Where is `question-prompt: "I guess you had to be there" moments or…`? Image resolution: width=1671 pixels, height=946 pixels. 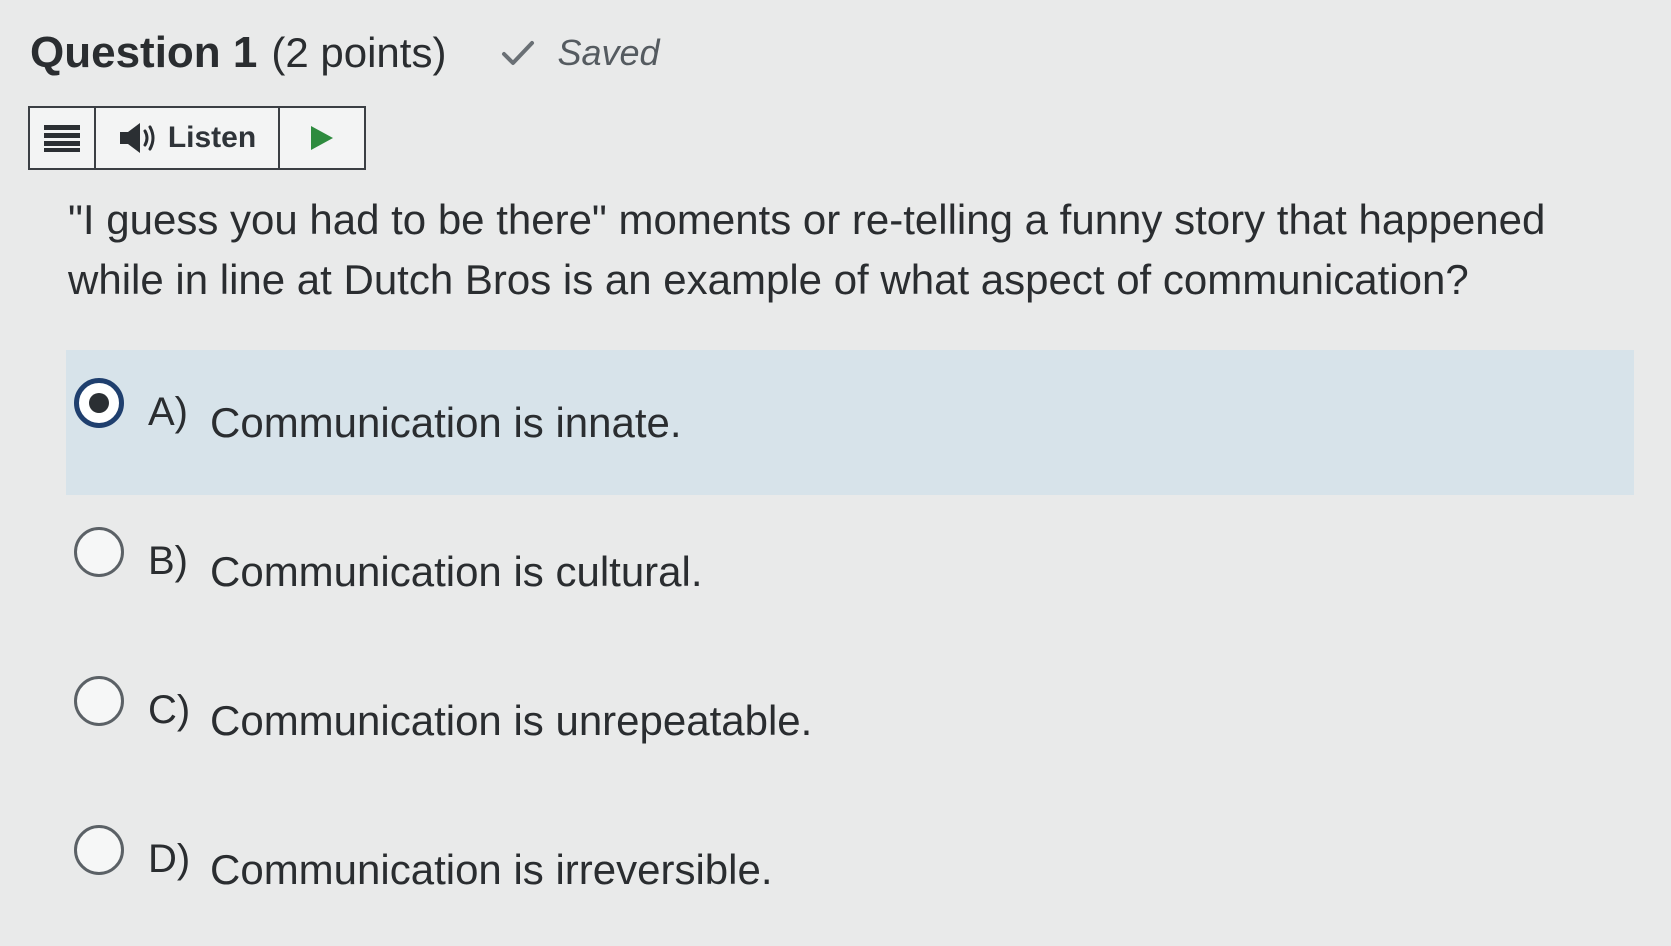 question-prompt: "I guess you had to be there" moments or… is located at coordinates (807, 249).